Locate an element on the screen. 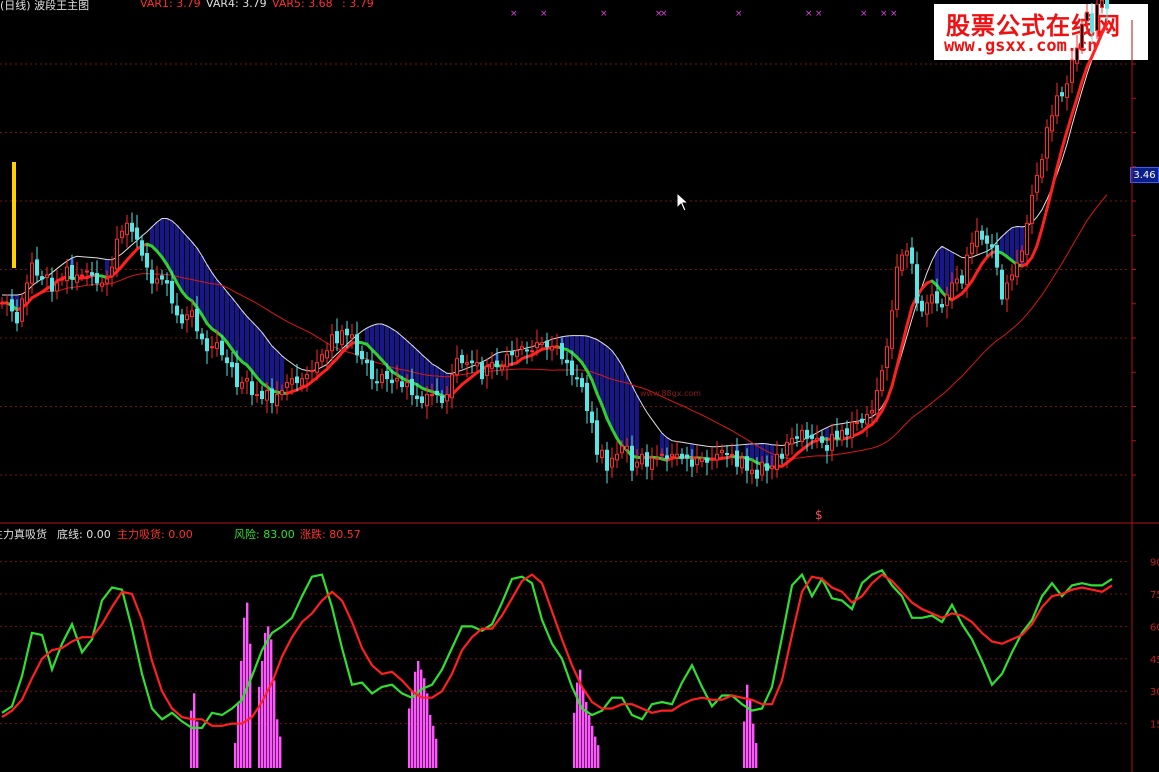 The image size is (1159, 772). osc-tick-label: 90 is located at coordinates (1154, 563).